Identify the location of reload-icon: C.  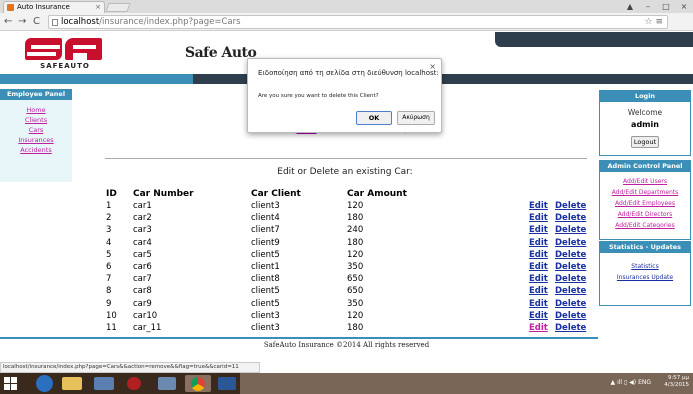
(36, 21).